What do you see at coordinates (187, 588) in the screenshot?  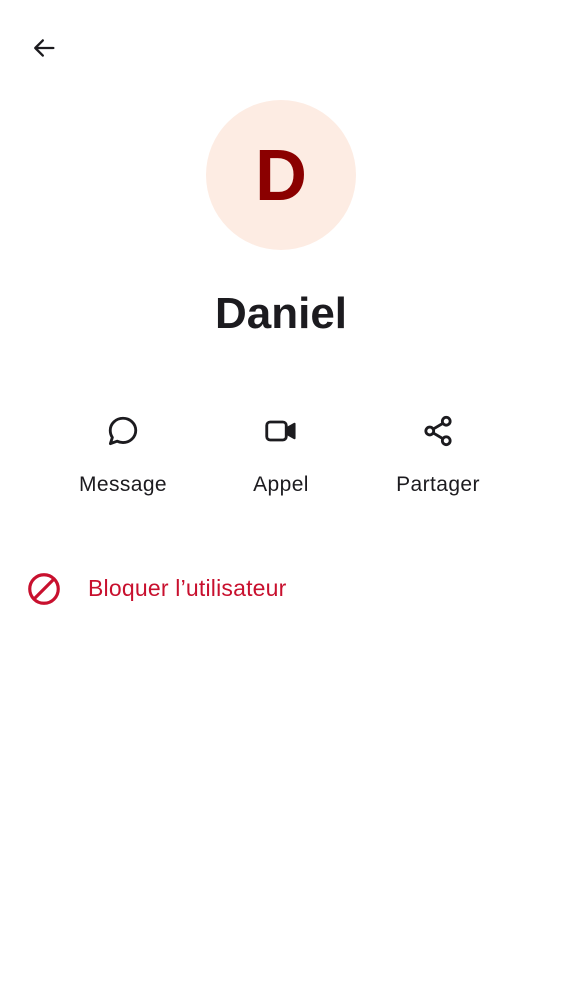 I see `block-user-label: Bloquer l’utilisateur` at bounding box center [187, 588].